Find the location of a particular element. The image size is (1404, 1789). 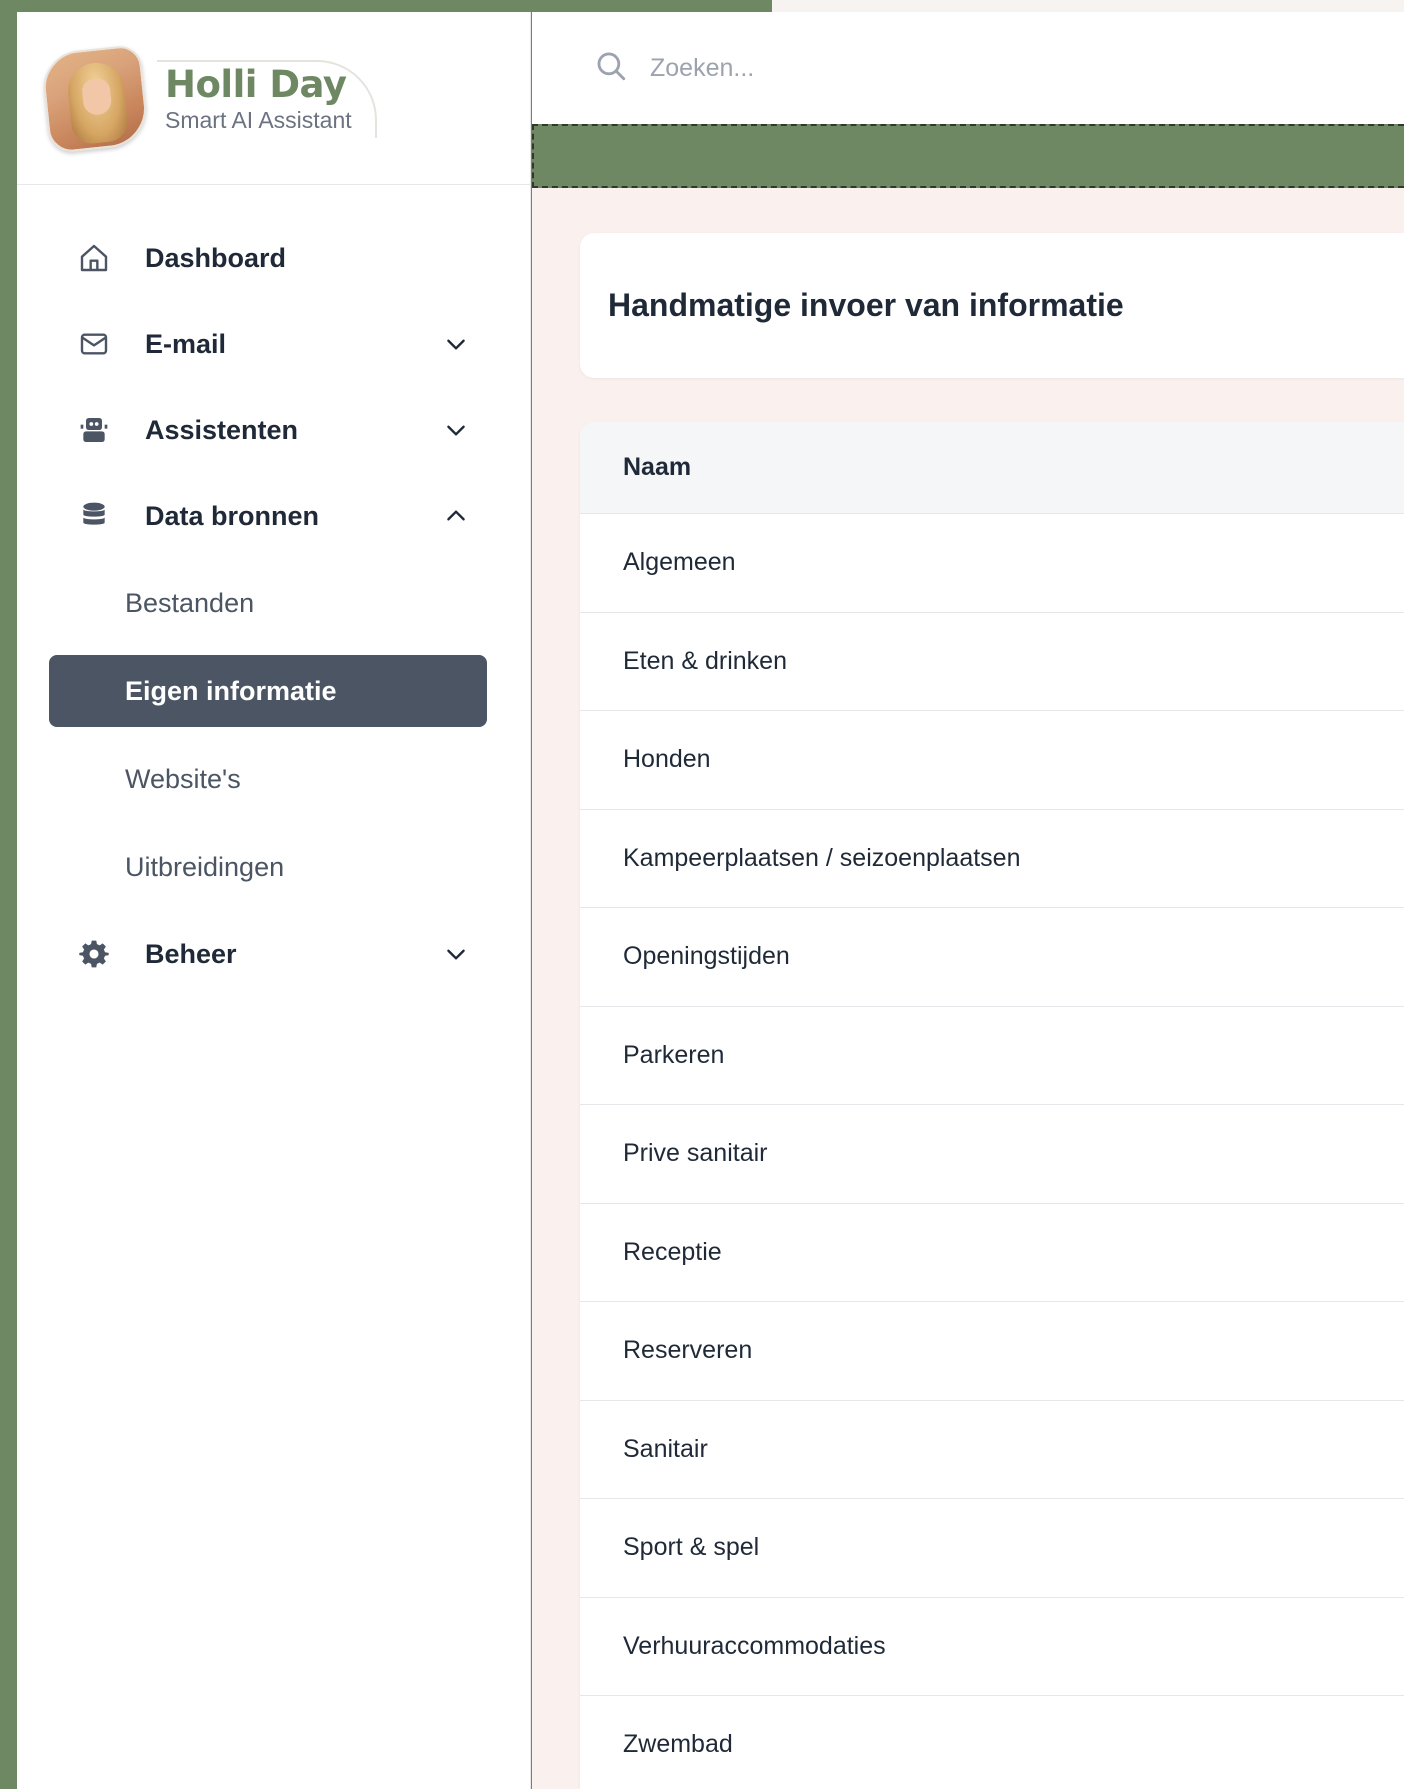

page-title: Handmatige invoer van informatie is located at coordinates (866, 305).